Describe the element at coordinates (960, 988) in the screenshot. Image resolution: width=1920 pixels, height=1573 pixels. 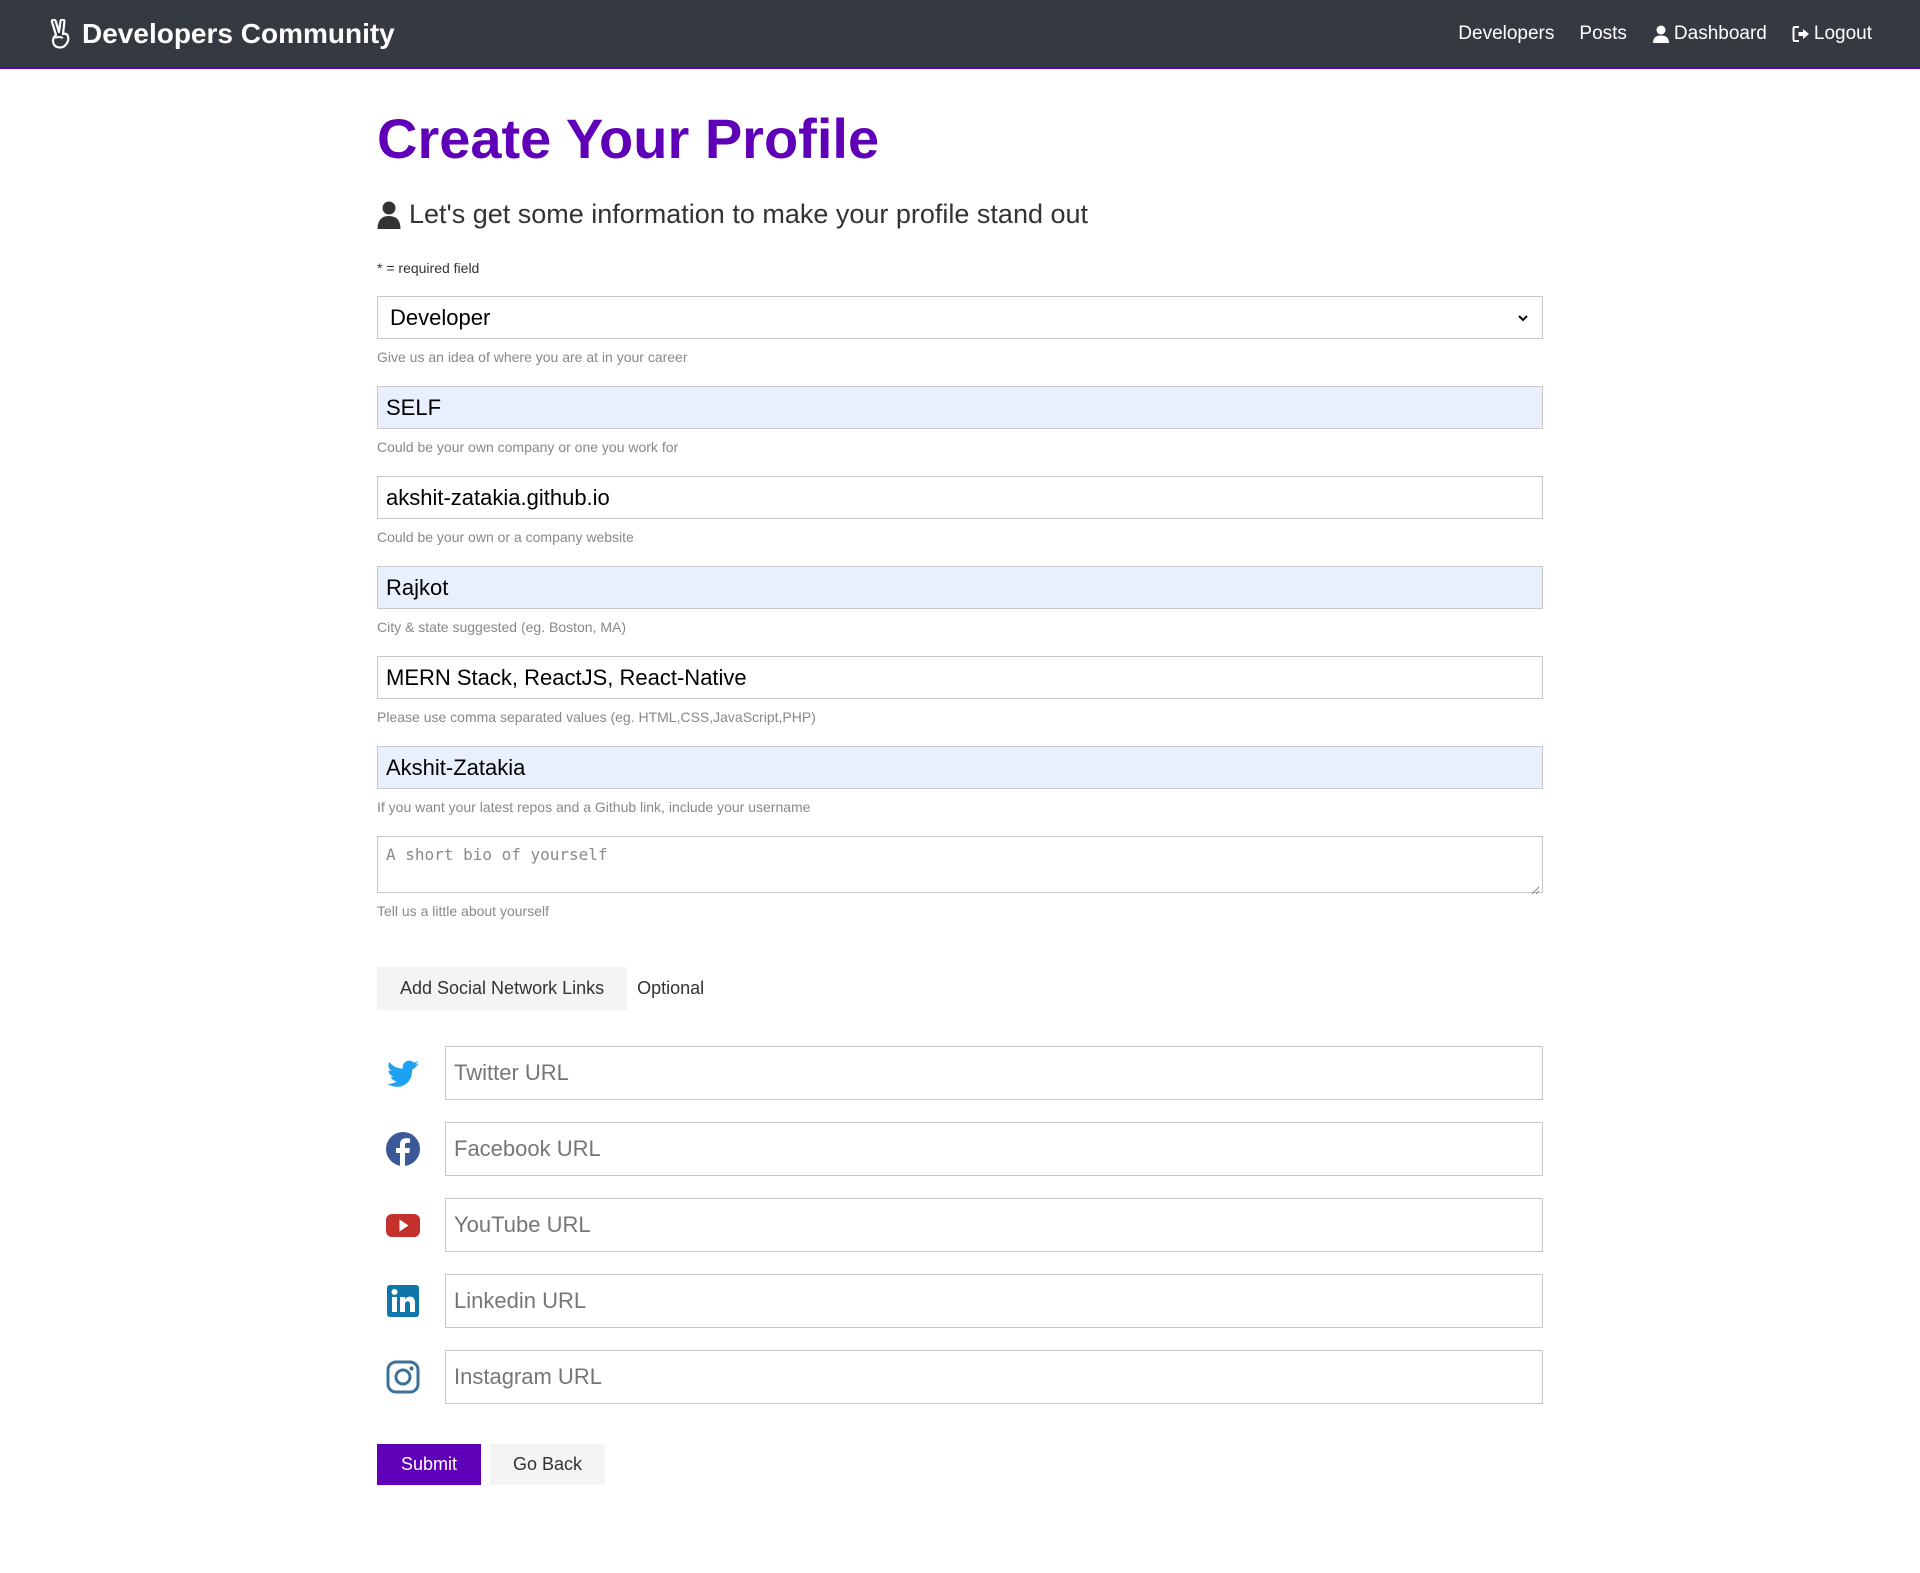
I see `social-toggle-row: Add Social Network Links Optional` at that location.